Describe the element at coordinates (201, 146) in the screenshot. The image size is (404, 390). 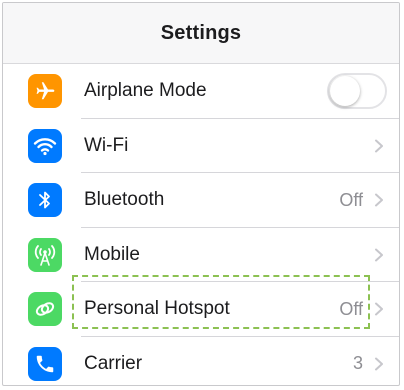
I see `settings-row-wifi: Wi-Fi` at that location.